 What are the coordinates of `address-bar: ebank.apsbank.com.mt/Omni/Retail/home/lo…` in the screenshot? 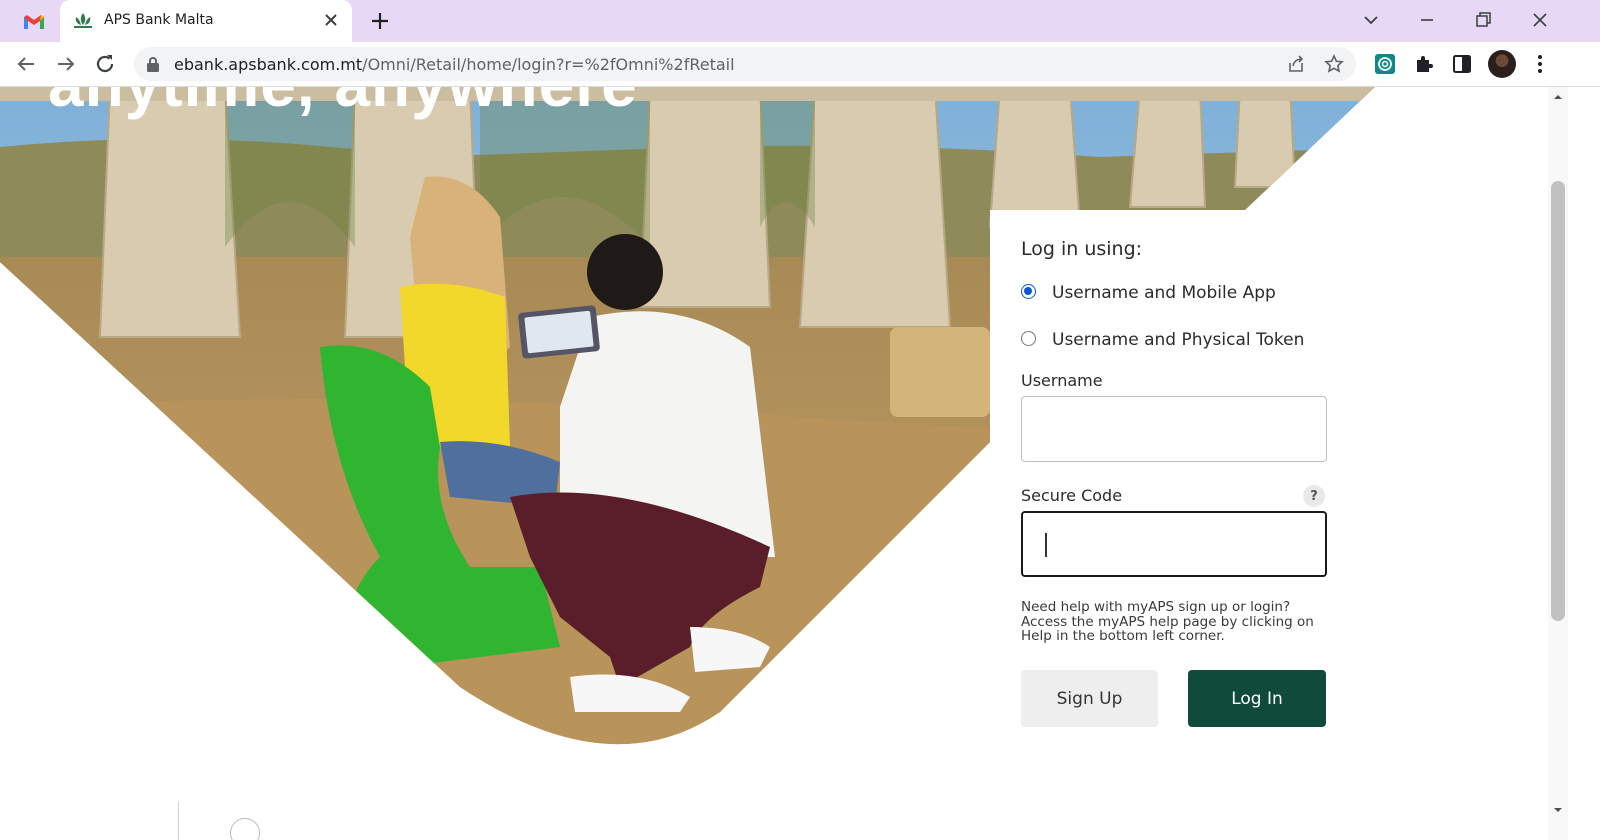 It's located at (745, 64).